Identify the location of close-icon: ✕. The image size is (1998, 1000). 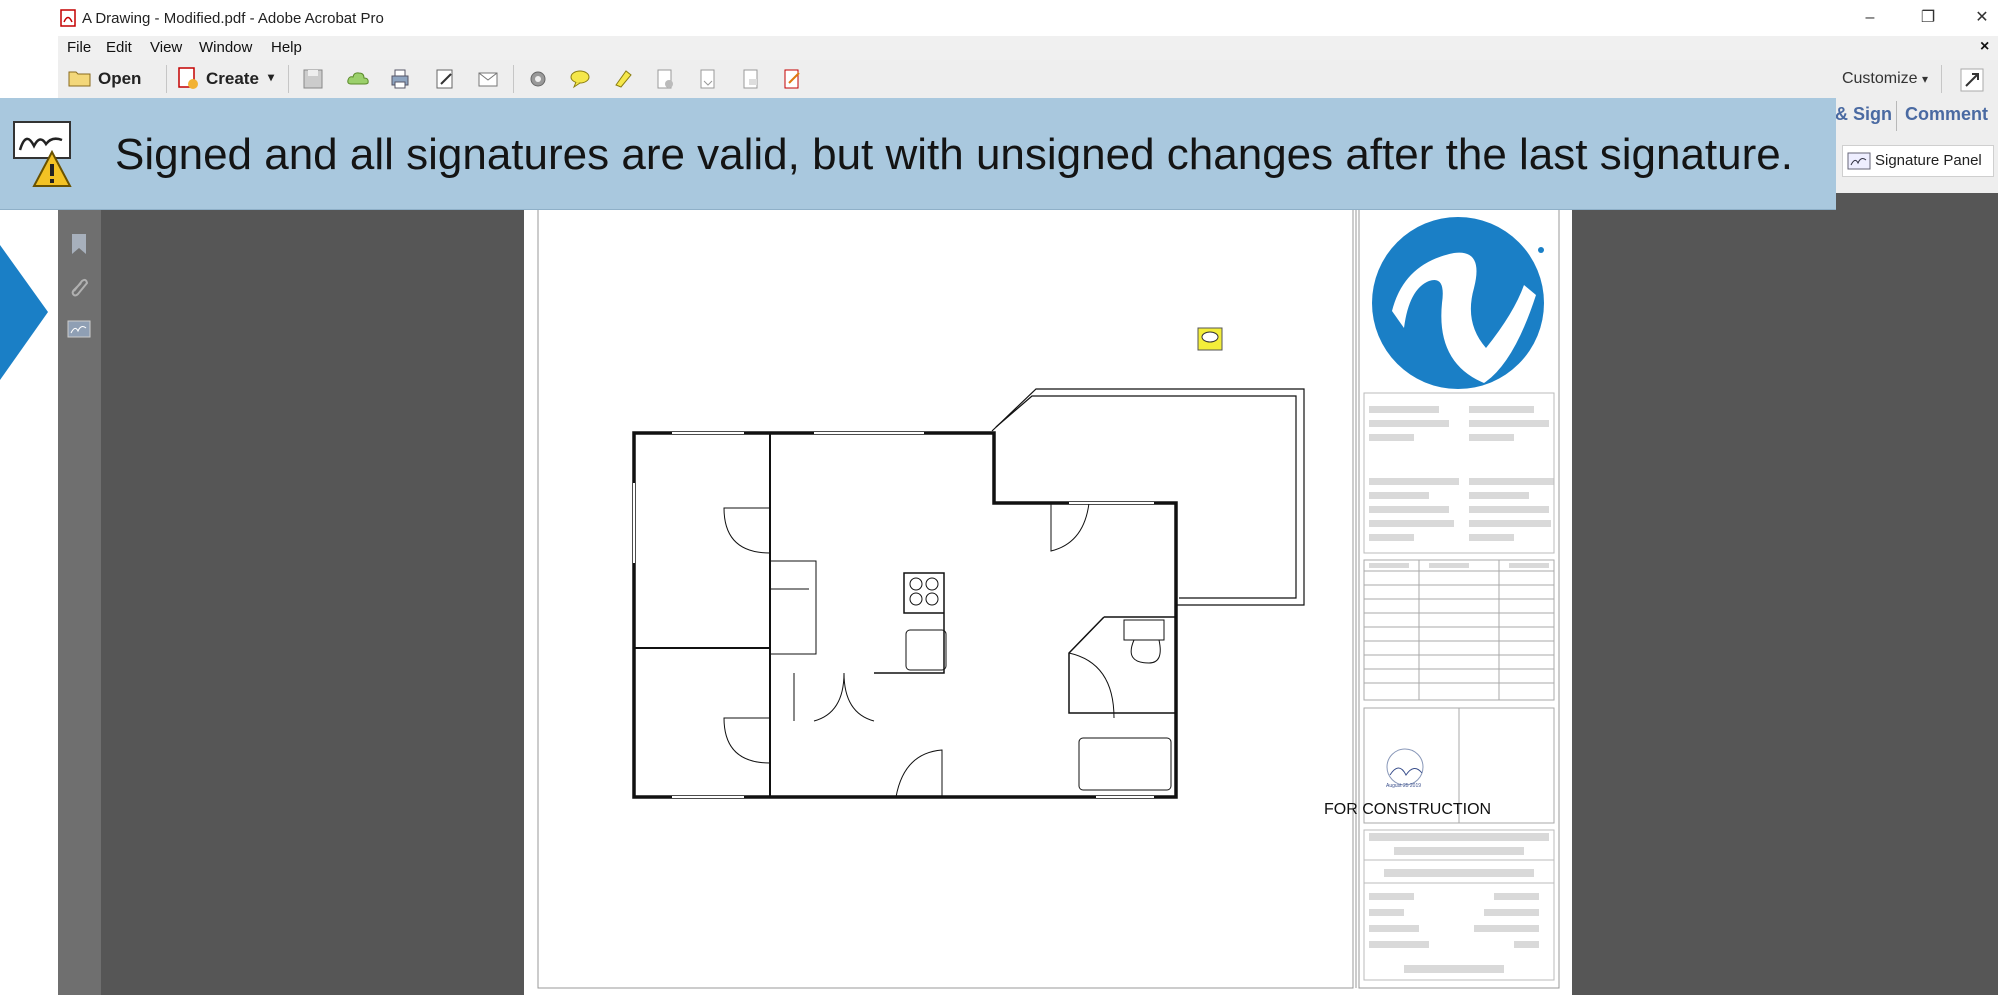
(1982, 17).